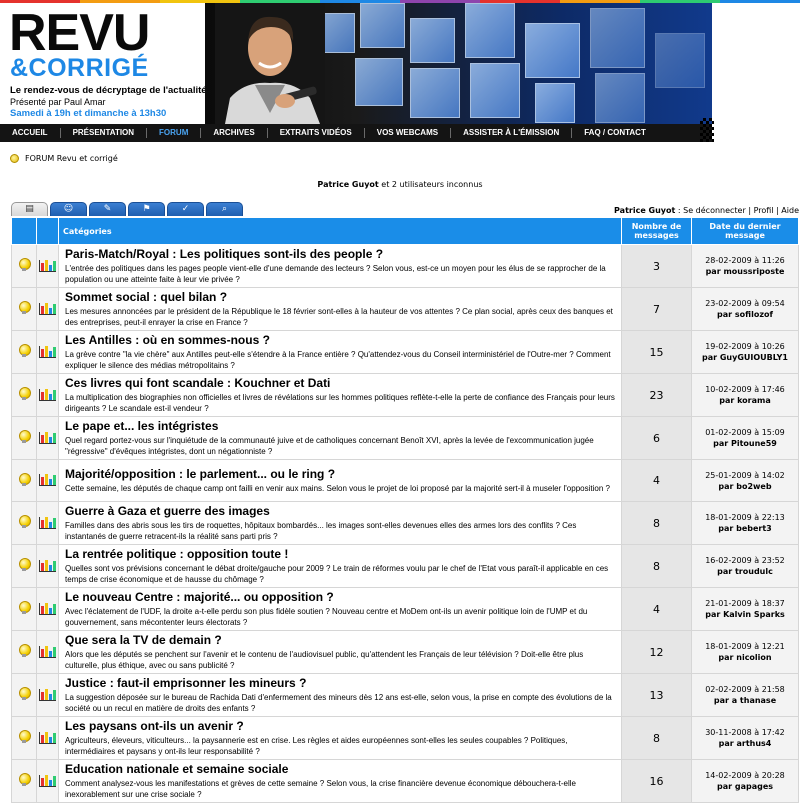 The height and width of the screenshot is (803, 800). I want to click on last-message-author: par GuyGUIOUBLY1, so click(745, 357).